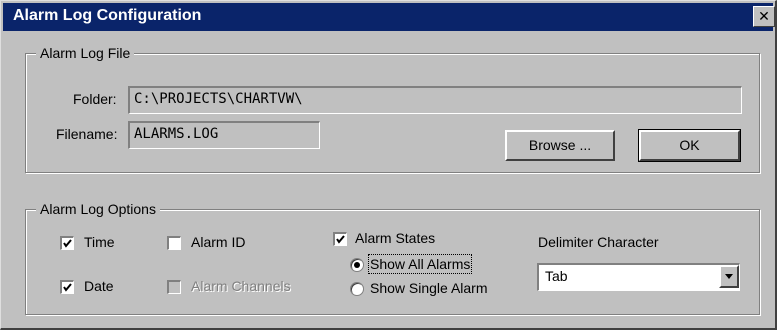 The image size is (781, 334). What do you see at coordinates (107, 15) in the screenshot?
I see `window-title: Alarm Log Configuration` at bounding box center [107, 15].